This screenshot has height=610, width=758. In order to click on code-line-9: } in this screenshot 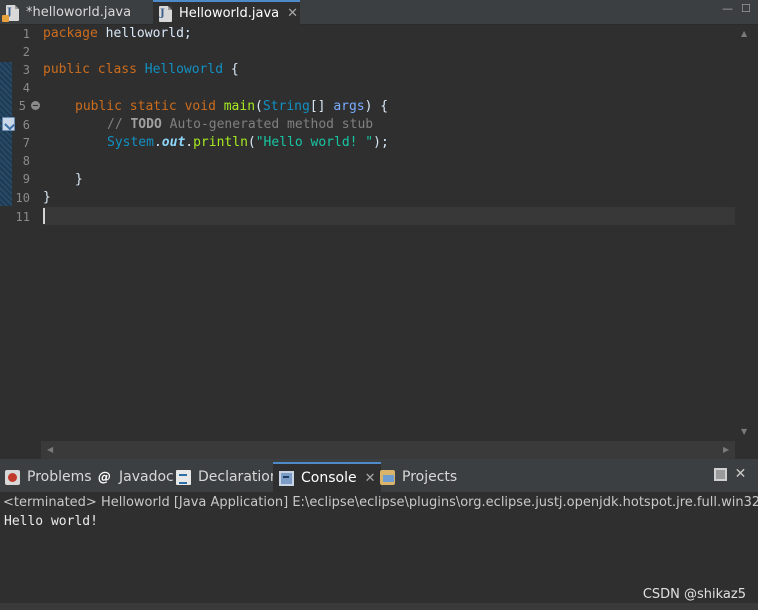, I will do `click(79, 179)`.